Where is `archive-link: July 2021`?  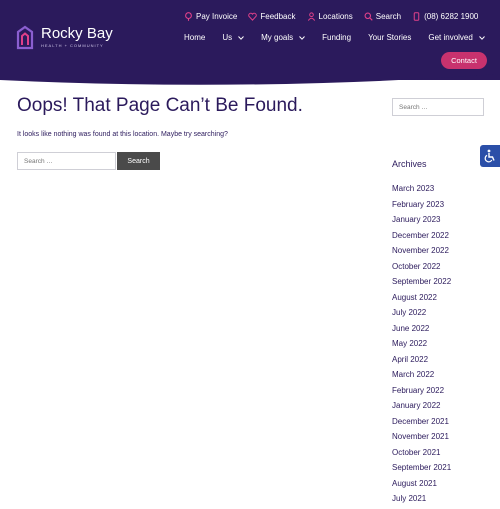 archive-link: July 2021 is located at coordinates (421, 501).